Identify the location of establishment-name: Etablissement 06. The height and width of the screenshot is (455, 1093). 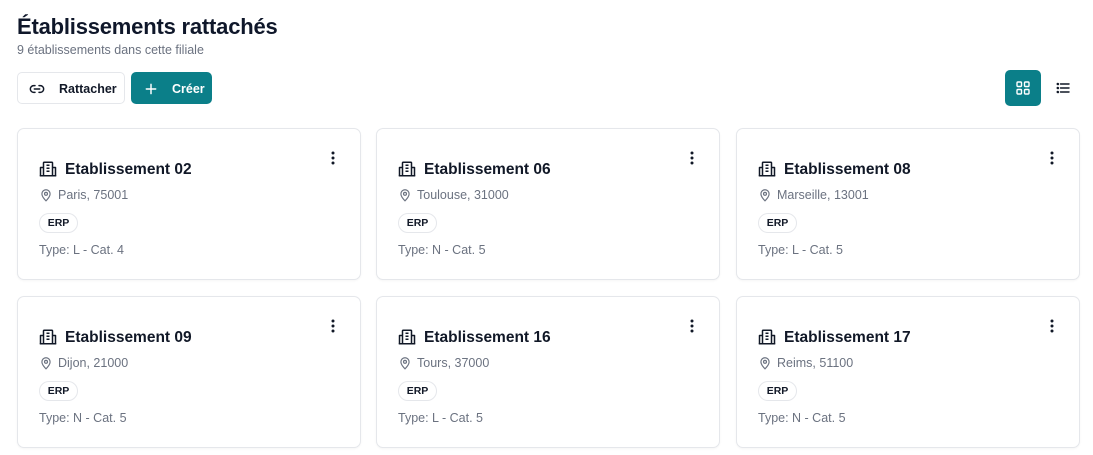
(487, 169).